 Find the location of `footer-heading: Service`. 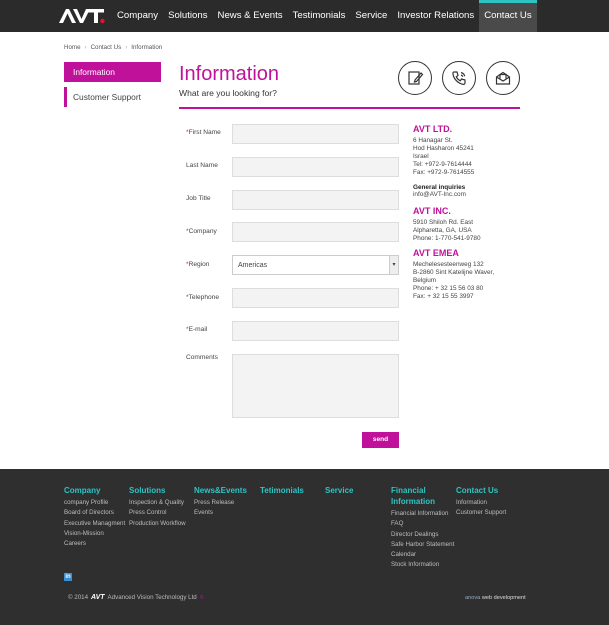

footer-heading: Service is located at coordinates (339, 490).